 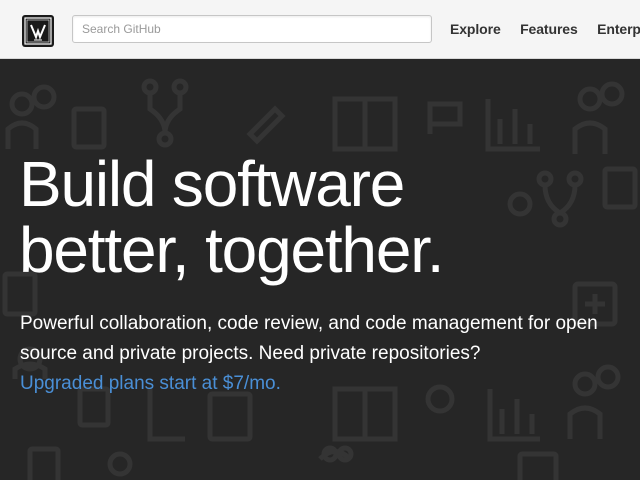 I want to click on headline-line-1: Build software, so click(x=212, y=184).